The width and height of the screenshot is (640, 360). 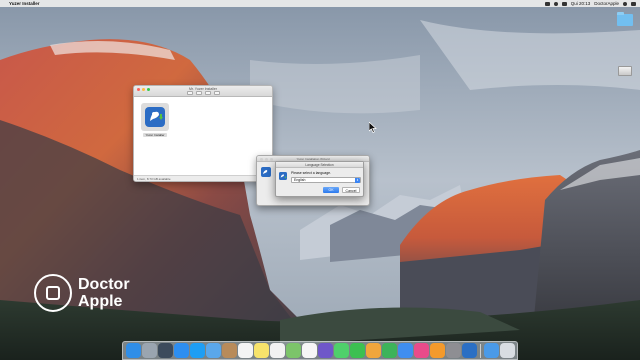 What do you see at coordinates (633, 3) in the screenshot?
I see `notification-center-icon` at bounding box center [633, 3].